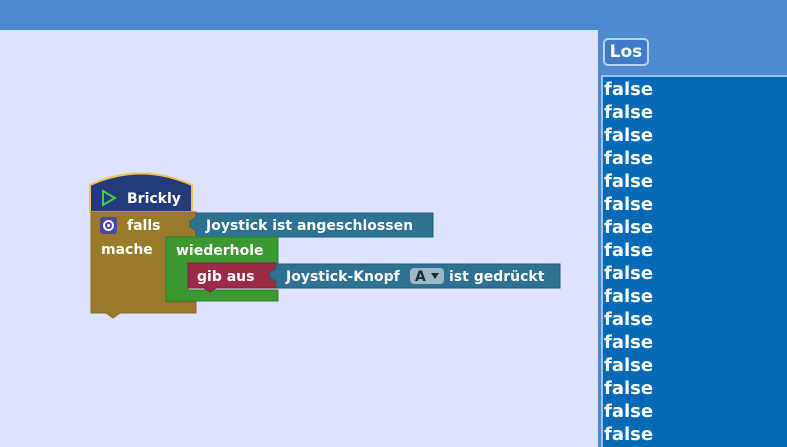  Describe the element at coordinates (154, 199) in the screenshot. I see `start-block-label: Brickly` at that location.